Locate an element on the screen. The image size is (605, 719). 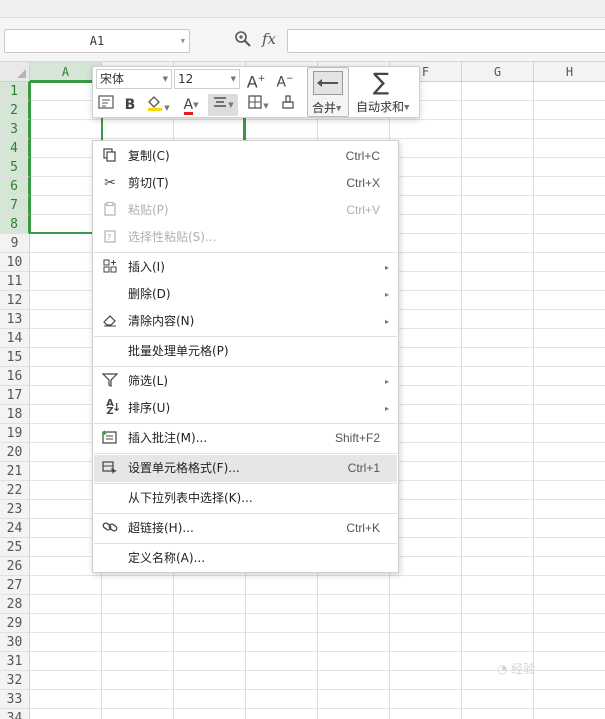
sigma-icon: ∑ is located at coordinates (381, 82).